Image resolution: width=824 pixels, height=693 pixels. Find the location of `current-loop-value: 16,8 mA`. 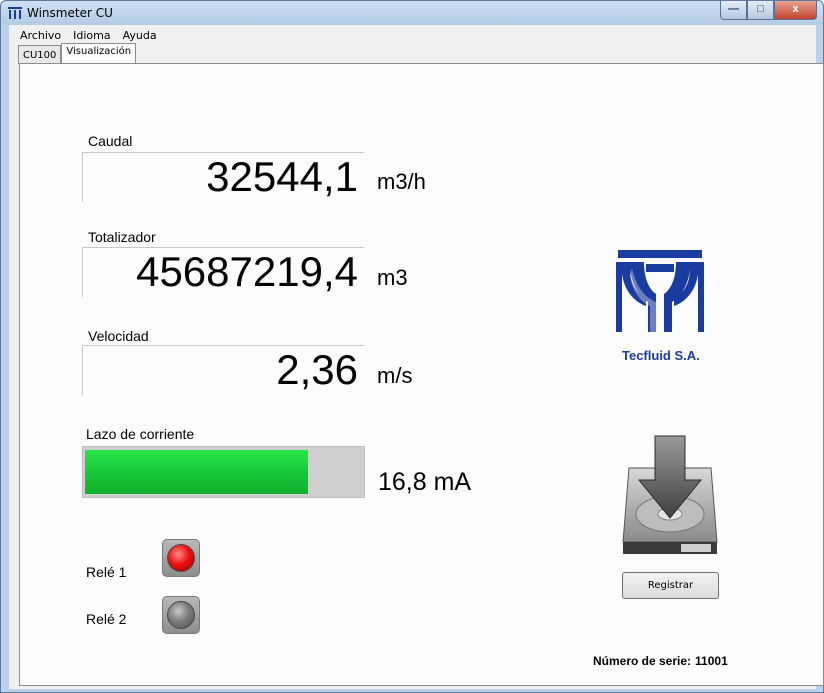

current-loop-value: 16,8 mA is located at coordinates (425, 482).